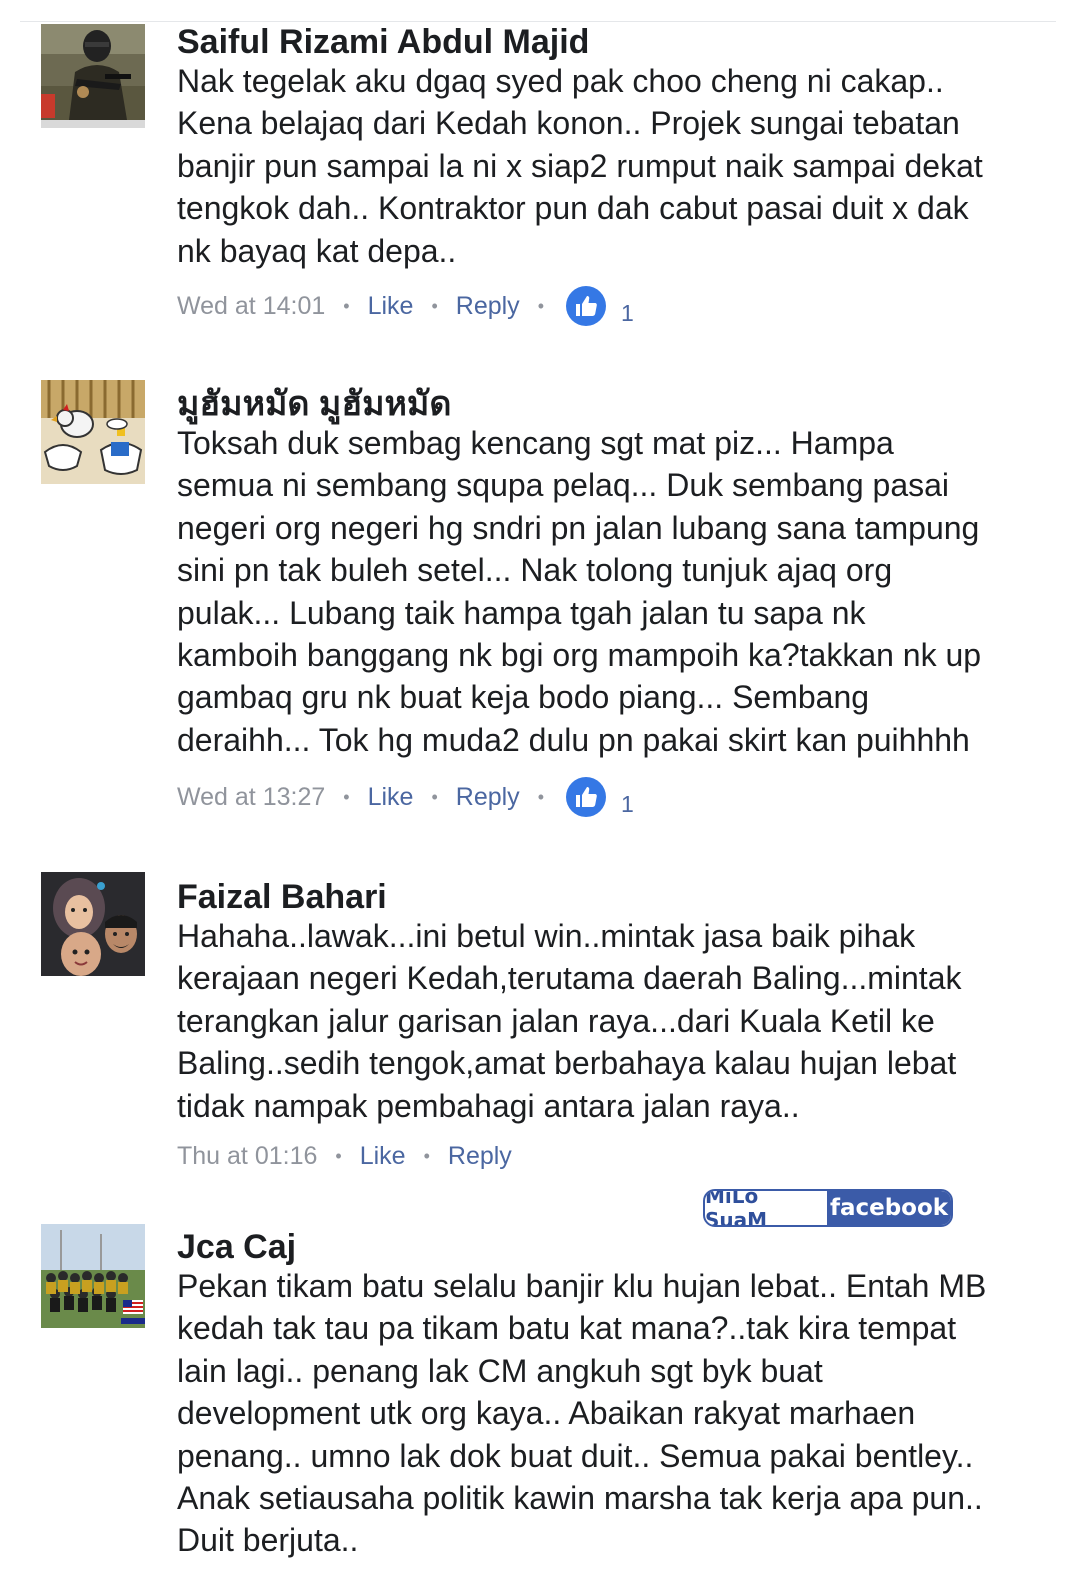 The height and width of the screenshot is (1590, 1080). What do you see at coordinates (93, 76) in the screenshot?
I see `soldier-photo-icon` at bounding box center [93, 76].